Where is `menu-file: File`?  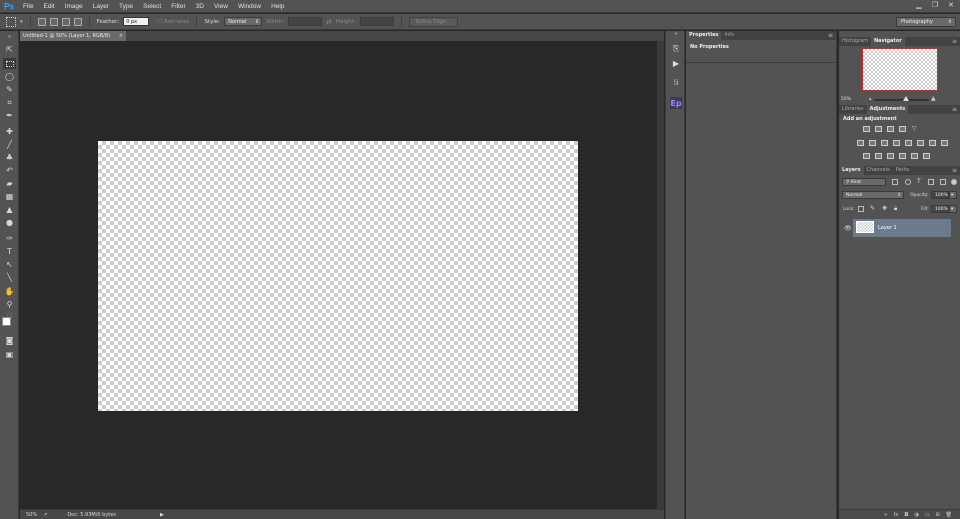
menu-file: File is located at coordinates (28, 6).